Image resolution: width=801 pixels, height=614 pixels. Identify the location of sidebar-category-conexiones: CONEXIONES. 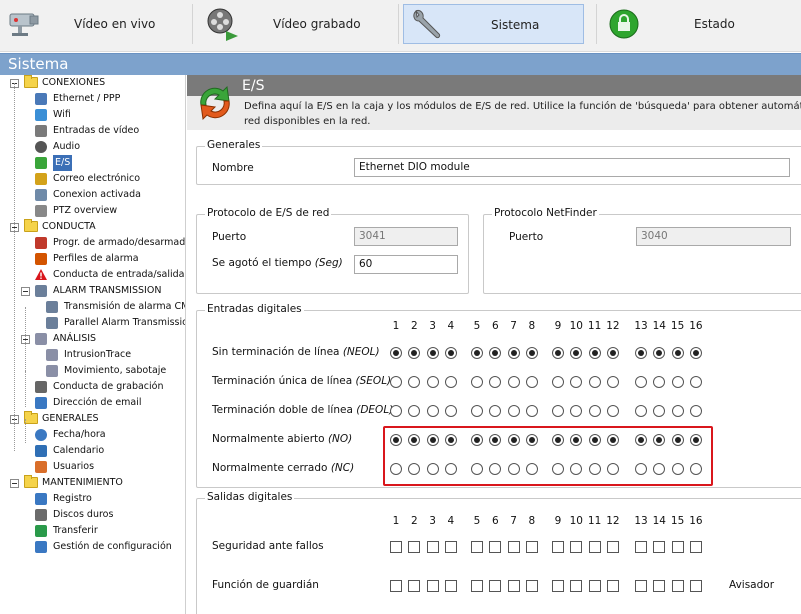
(92, 83).